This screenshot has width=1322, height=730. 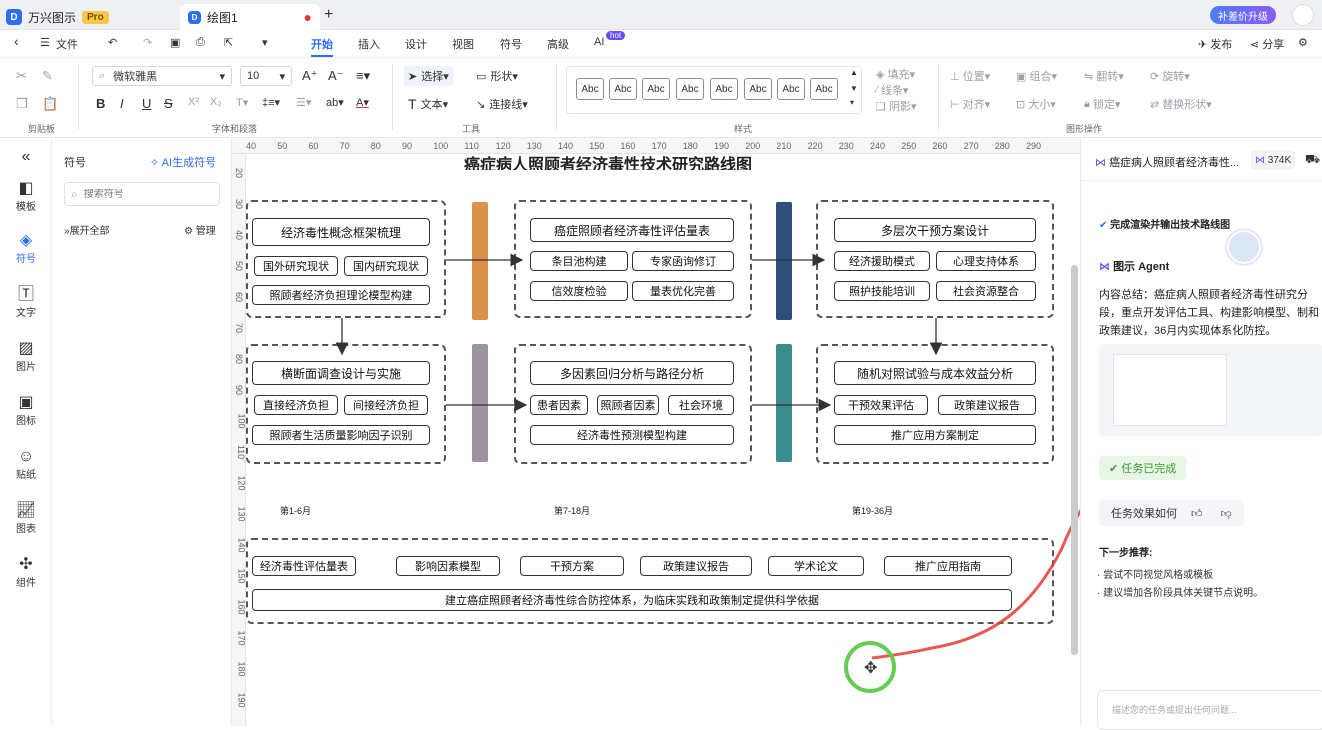 What do you see at coordinates (50, 104) in the screenshot?
I see `paste-icon: 📋` at bounding box center [50, 104].